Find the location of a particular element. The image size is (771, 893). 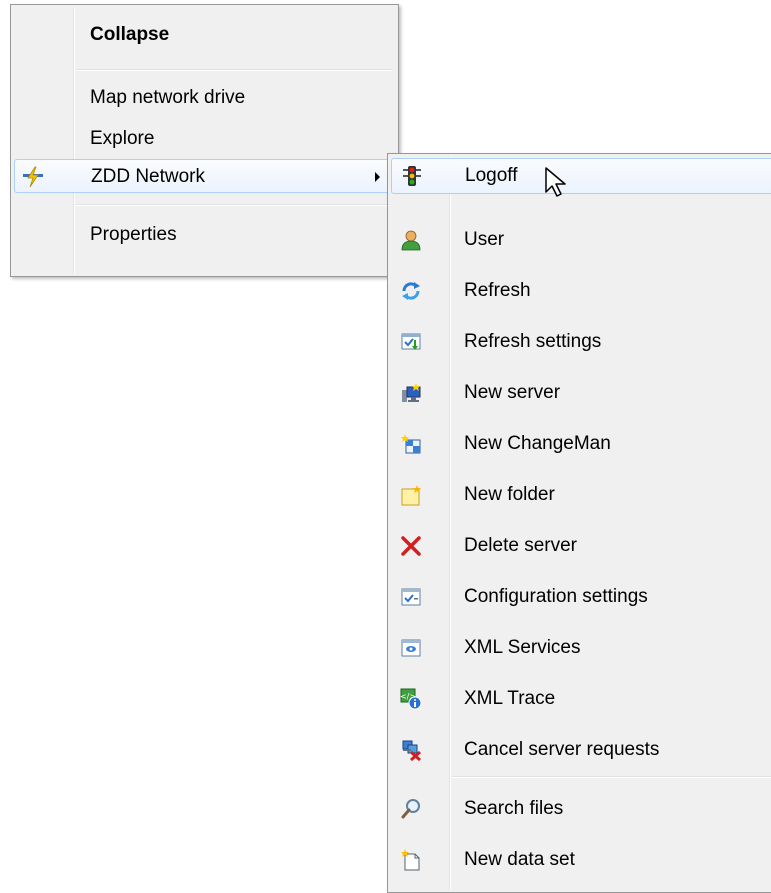

menu-item-logoff: Logoff is located at coordinates (581, 176).